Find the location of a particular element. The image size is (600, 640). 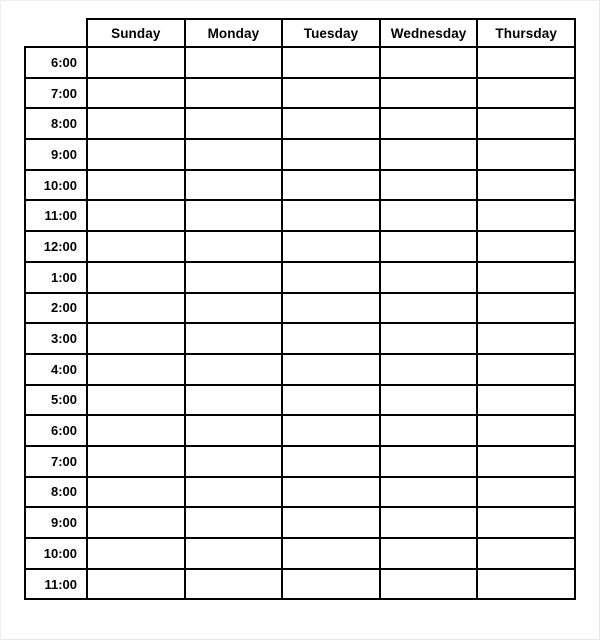

time-label: 9:00 is located at coordinates (56, 154).